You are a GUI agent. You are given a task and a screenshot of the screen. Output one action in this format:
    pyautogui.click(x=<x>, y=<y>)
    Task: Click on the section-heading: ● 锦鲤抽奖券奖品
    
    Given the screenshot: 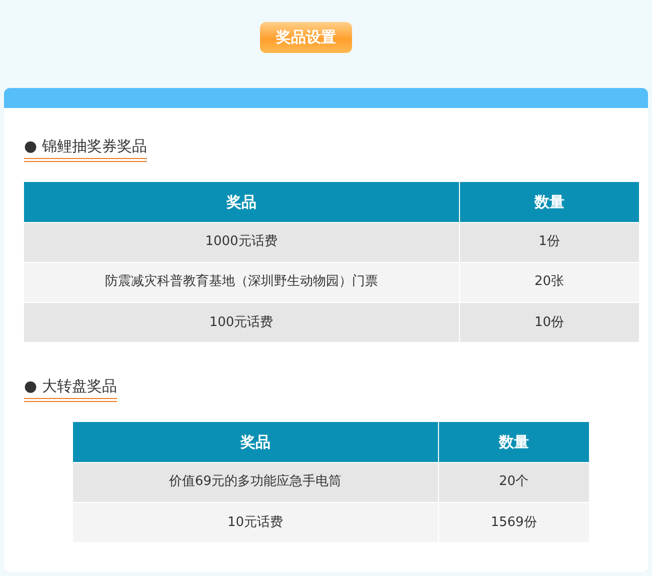 What is the action you would take?
    pyautogui.click(x=85, y=149)
    